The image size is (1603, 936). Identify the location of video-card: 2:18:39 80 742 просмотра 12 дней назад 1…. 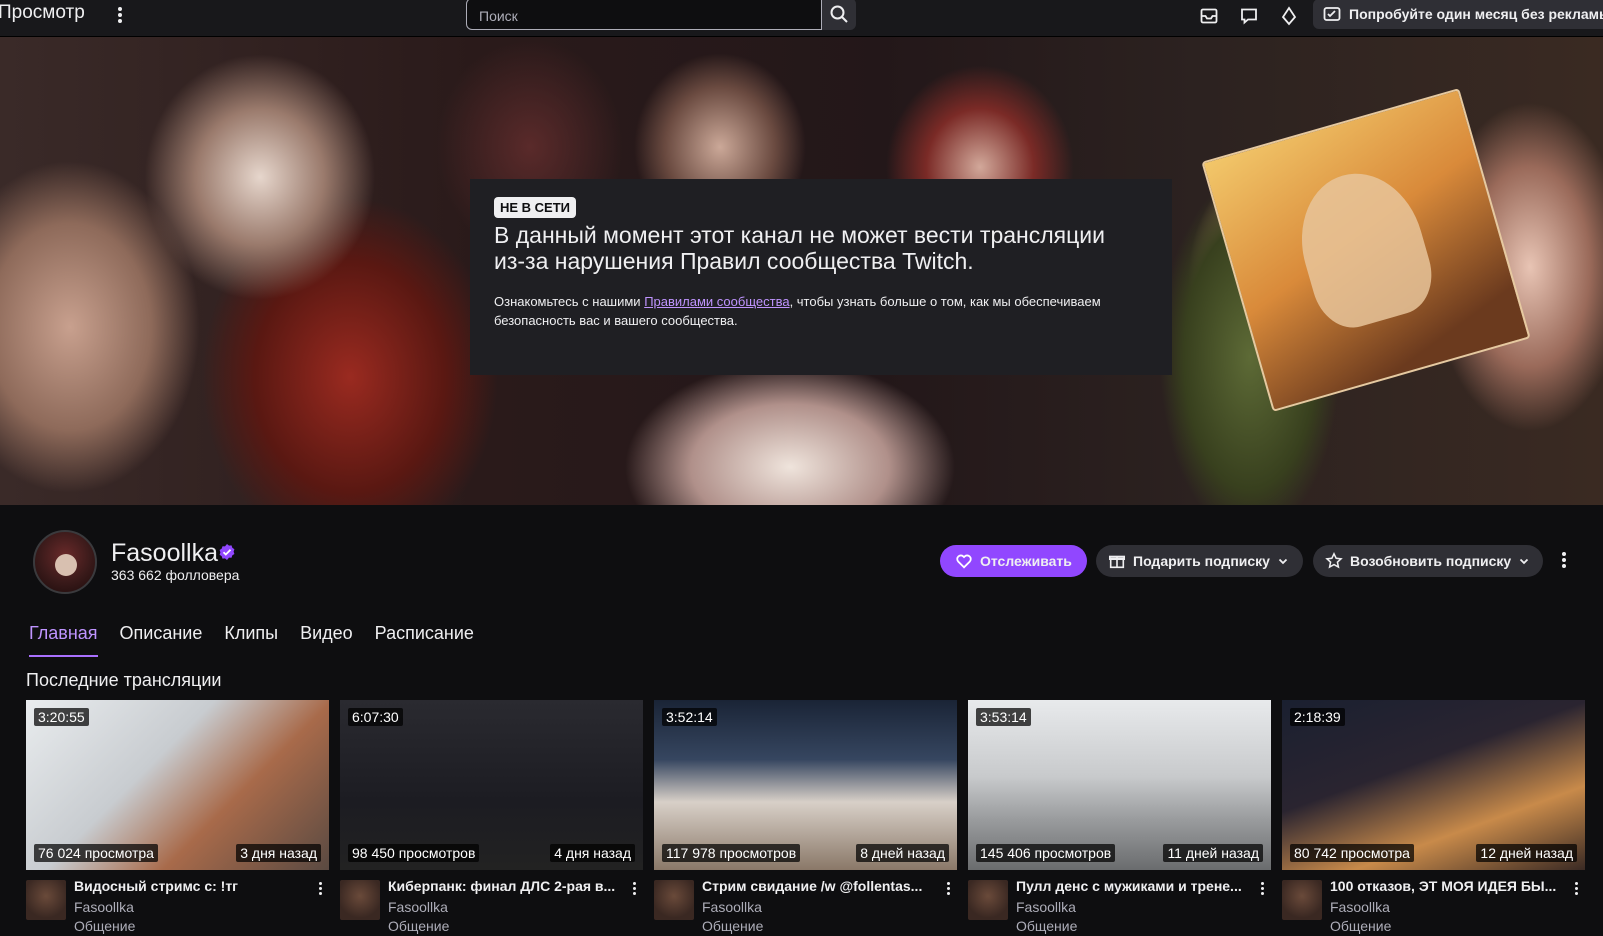
(1433, 818).